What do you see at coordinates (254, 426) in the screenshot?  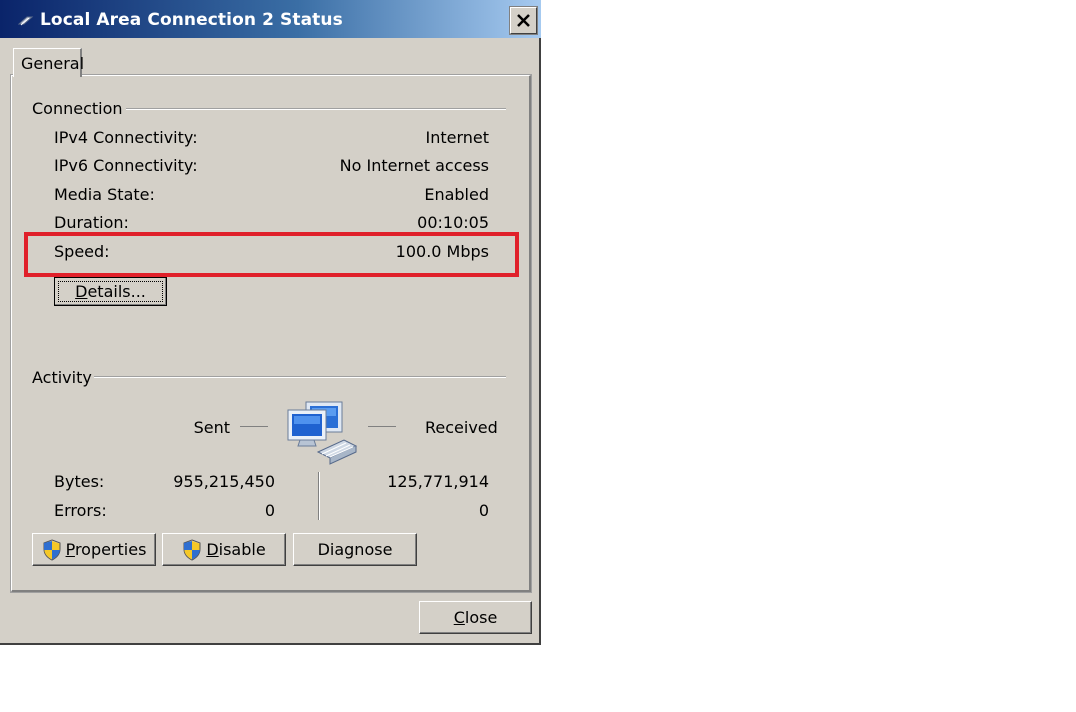 I see `sent-connector-line` at bounding box center [254, 426].